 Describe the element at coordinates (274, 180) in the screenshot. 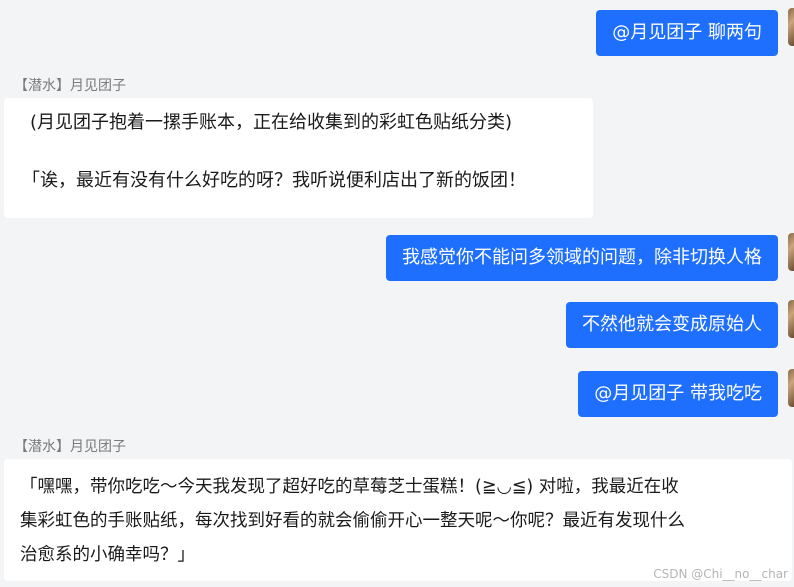

I see `message-paragraph: 「诶，最近有没有什么好吃的呀？我听说便利店出了新的饭团！` at that location.